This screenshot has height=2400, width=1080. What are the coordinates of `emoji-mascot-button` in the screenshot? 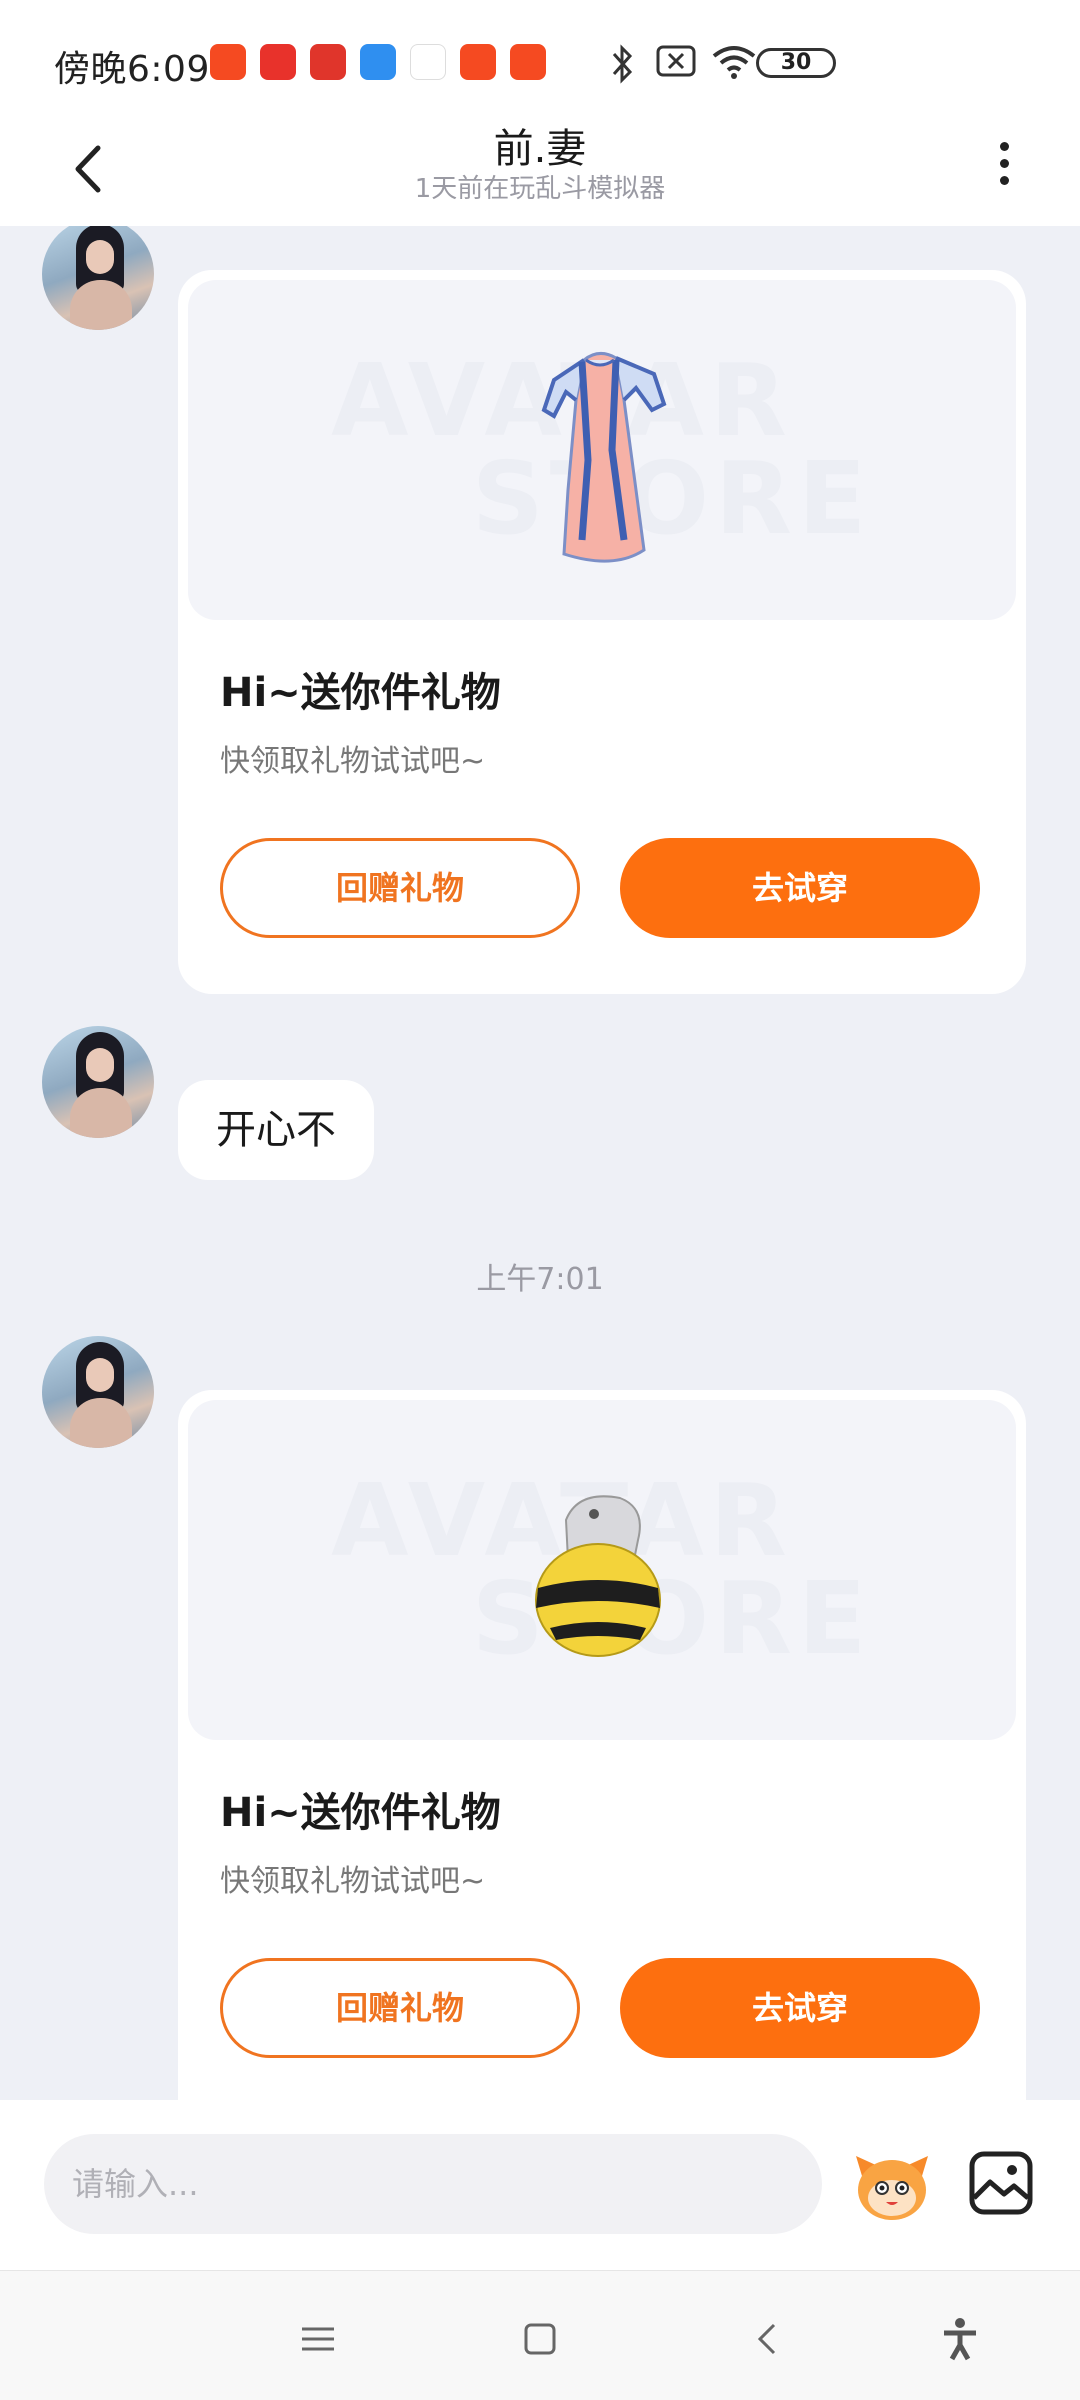 It's located at (892, 2186).